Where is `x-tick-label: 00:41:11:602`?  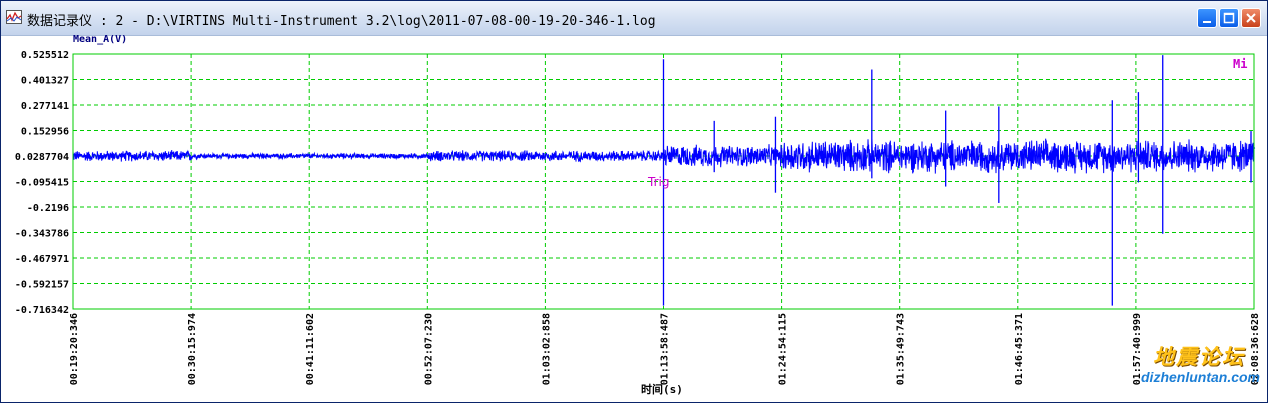 x-tick-label: 00:41:11:602 is located at coordinates (310, 349).